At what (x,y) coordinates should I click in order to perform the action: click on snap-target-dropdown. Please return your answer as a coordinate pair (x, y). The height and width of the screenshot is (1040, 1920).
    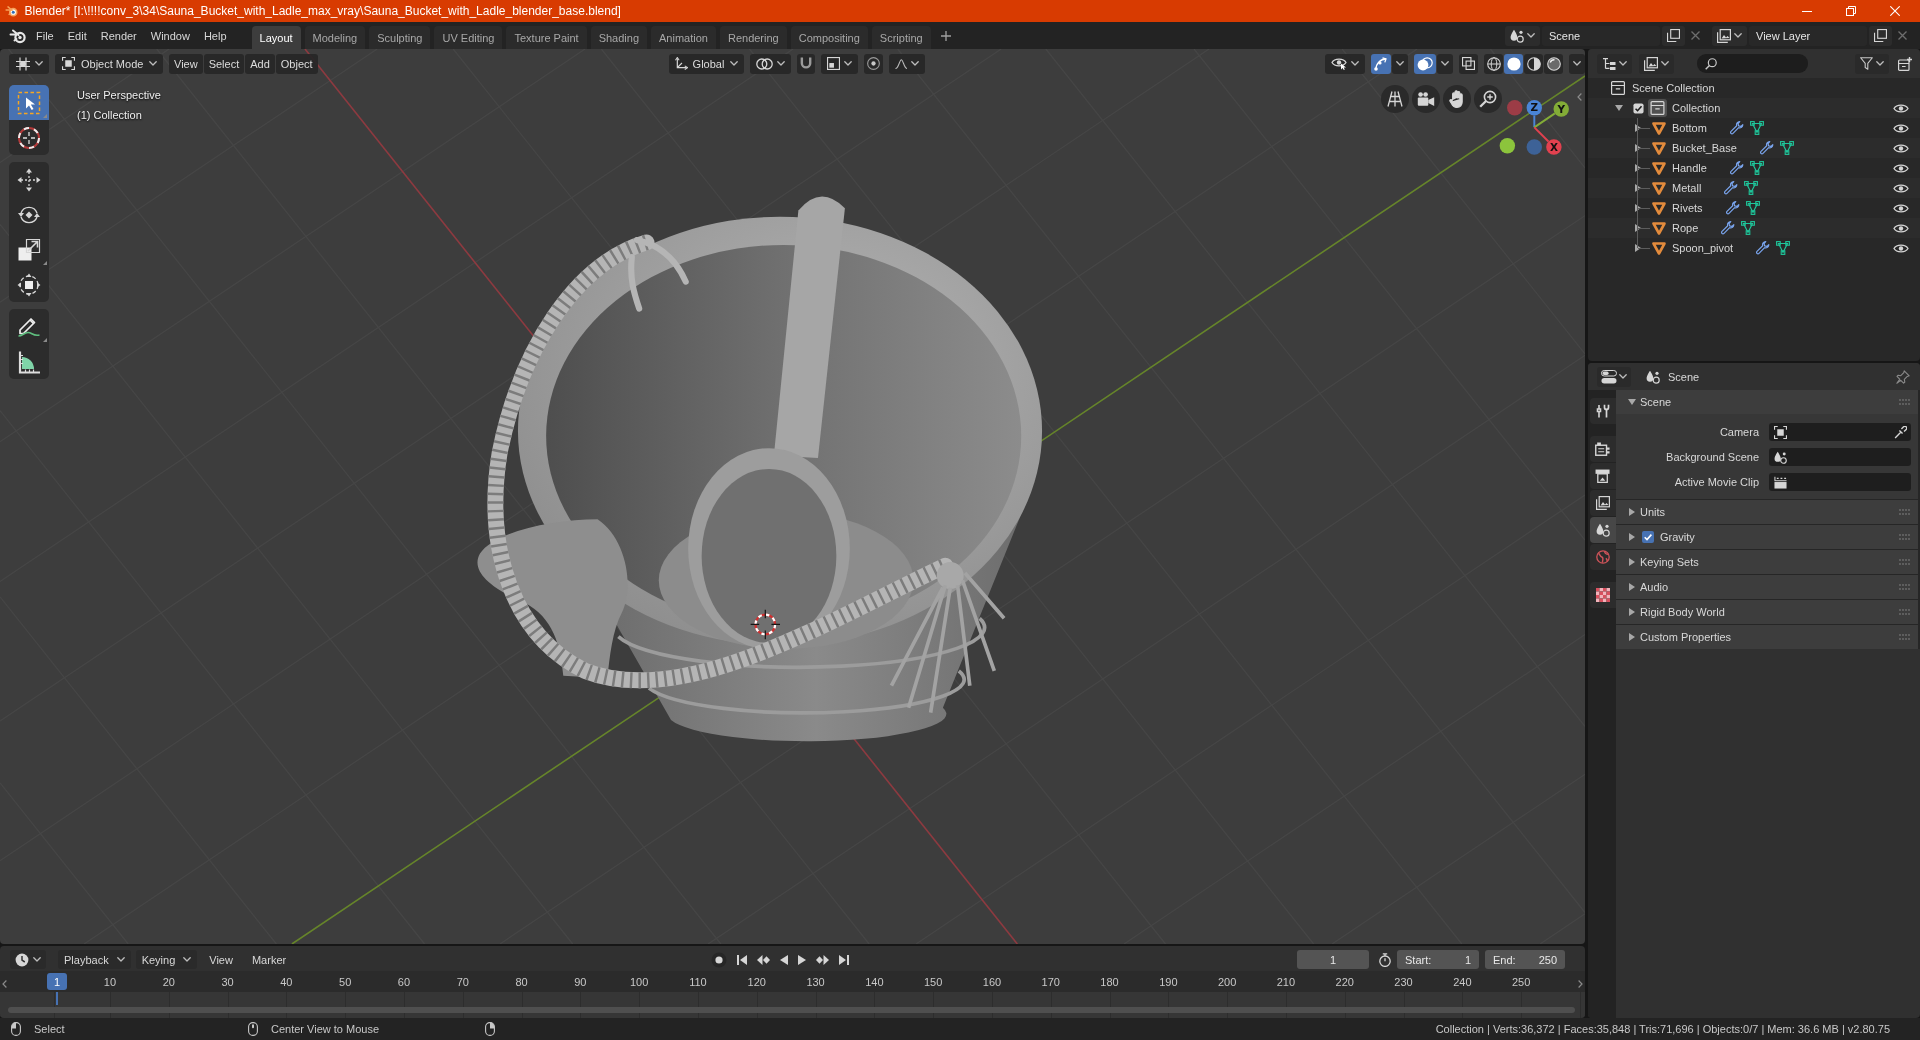
    Looking at the image, I should click on (839, 63).